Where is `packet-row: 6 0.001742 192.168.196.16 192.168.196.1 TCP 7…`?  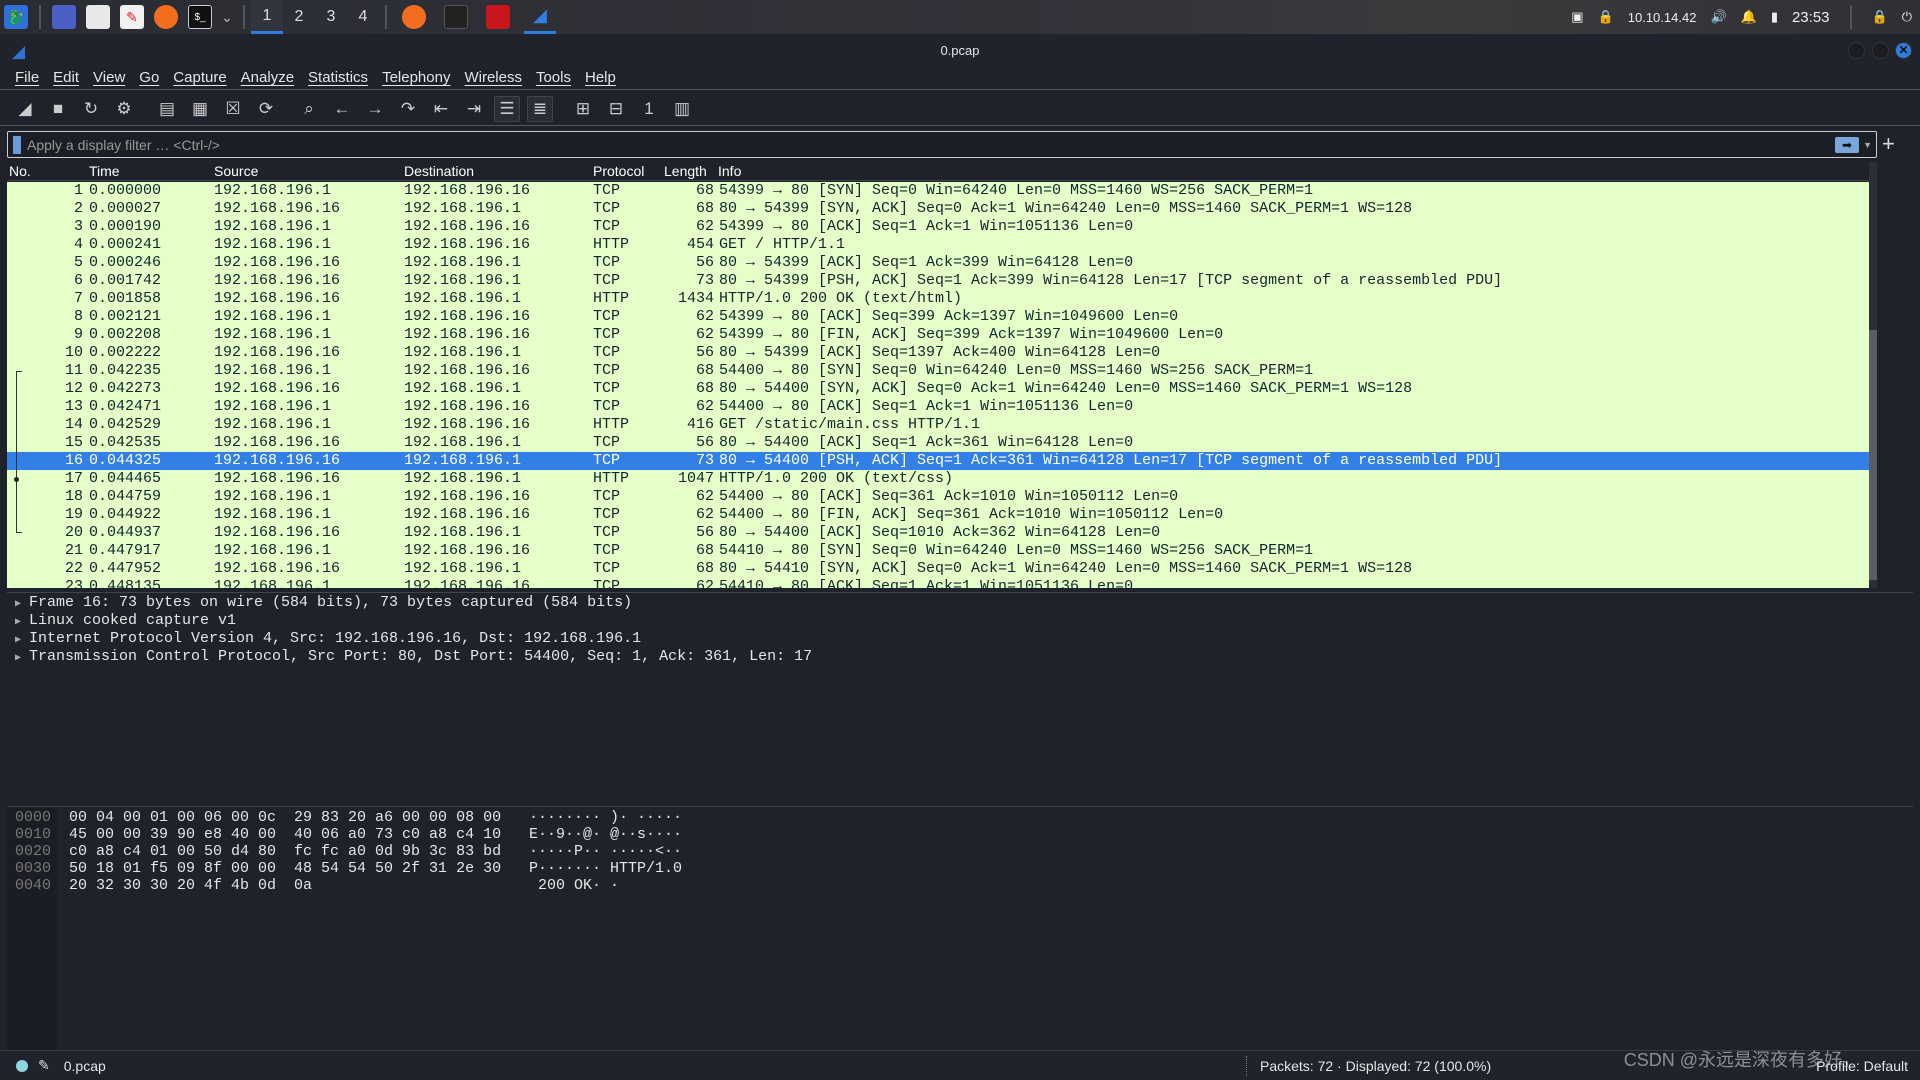
packet-row: 6 0.001742 192.168.196.16 192.168.196.1 TCP 7… is located at coordinates (938, 281).